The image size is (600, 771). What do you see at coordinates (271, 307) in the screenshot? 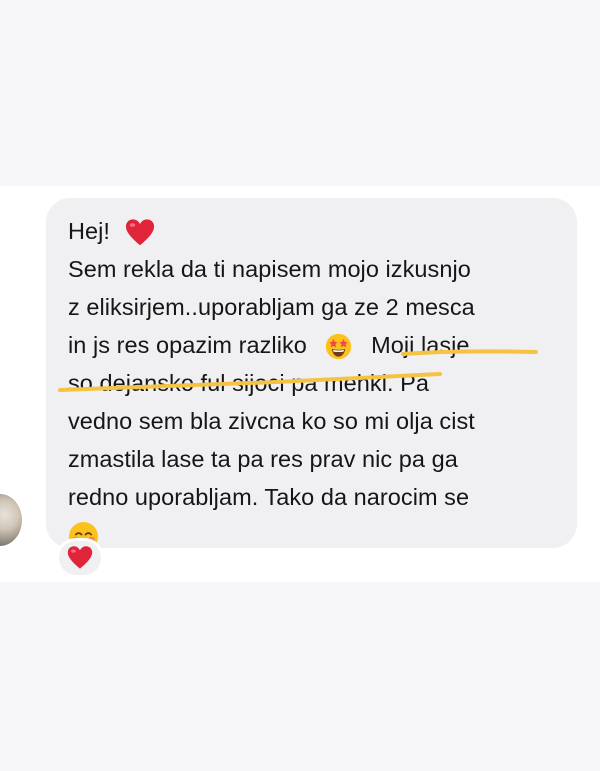
I see `message-line-3: z eliksirjem..uporabljam ga ze 2 mesca` at bounding box center [271, 307].